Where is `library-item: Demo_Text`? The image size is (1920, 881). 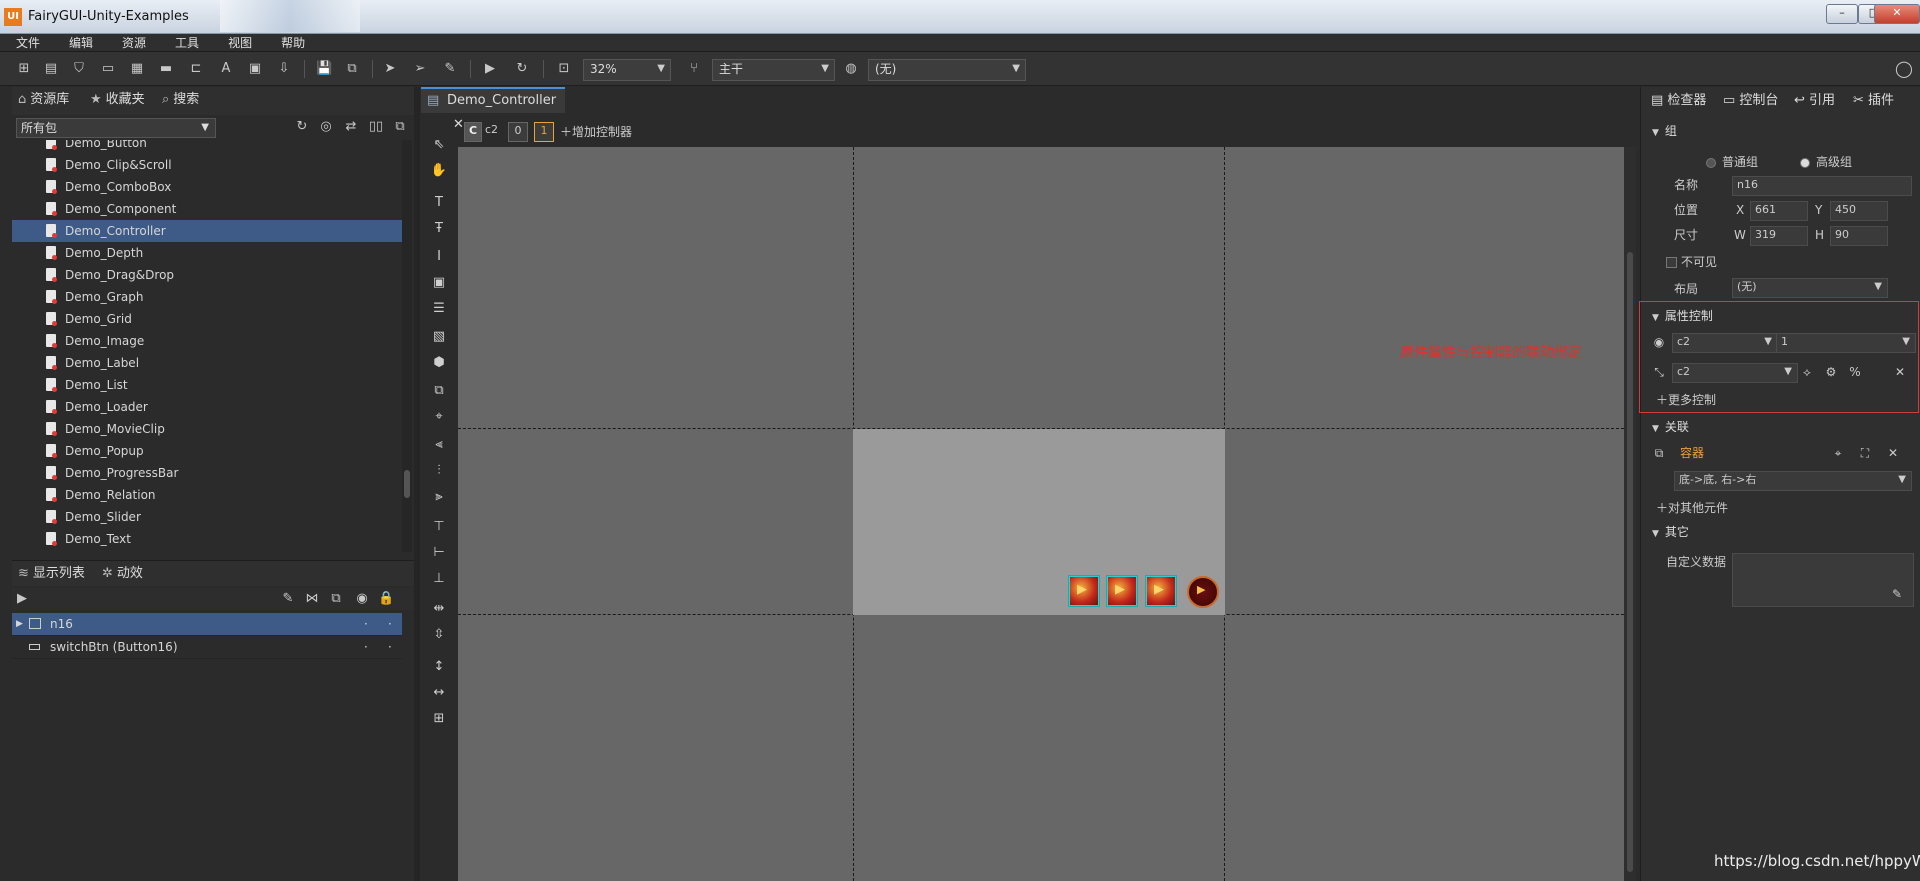
library-item: Demo_Text is located at coordinates (207, 539).